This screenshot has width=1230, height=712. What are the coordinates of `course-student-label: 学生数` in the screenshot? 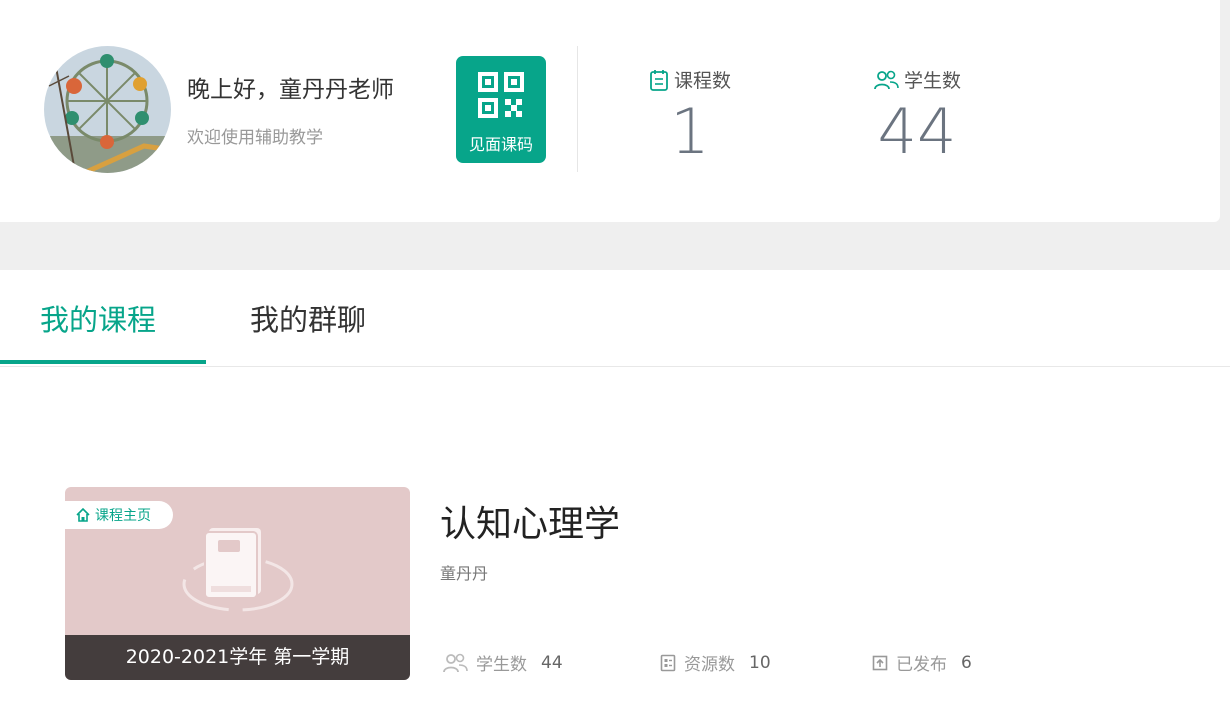 It's located at (501, 665).